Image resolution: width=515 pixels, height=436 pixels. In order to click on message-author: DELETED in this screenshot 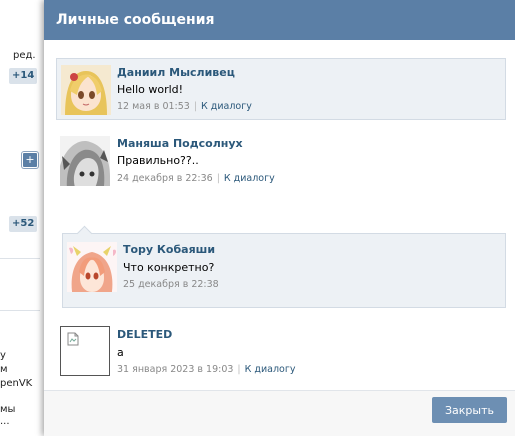, I will do `click(144, 334)`.